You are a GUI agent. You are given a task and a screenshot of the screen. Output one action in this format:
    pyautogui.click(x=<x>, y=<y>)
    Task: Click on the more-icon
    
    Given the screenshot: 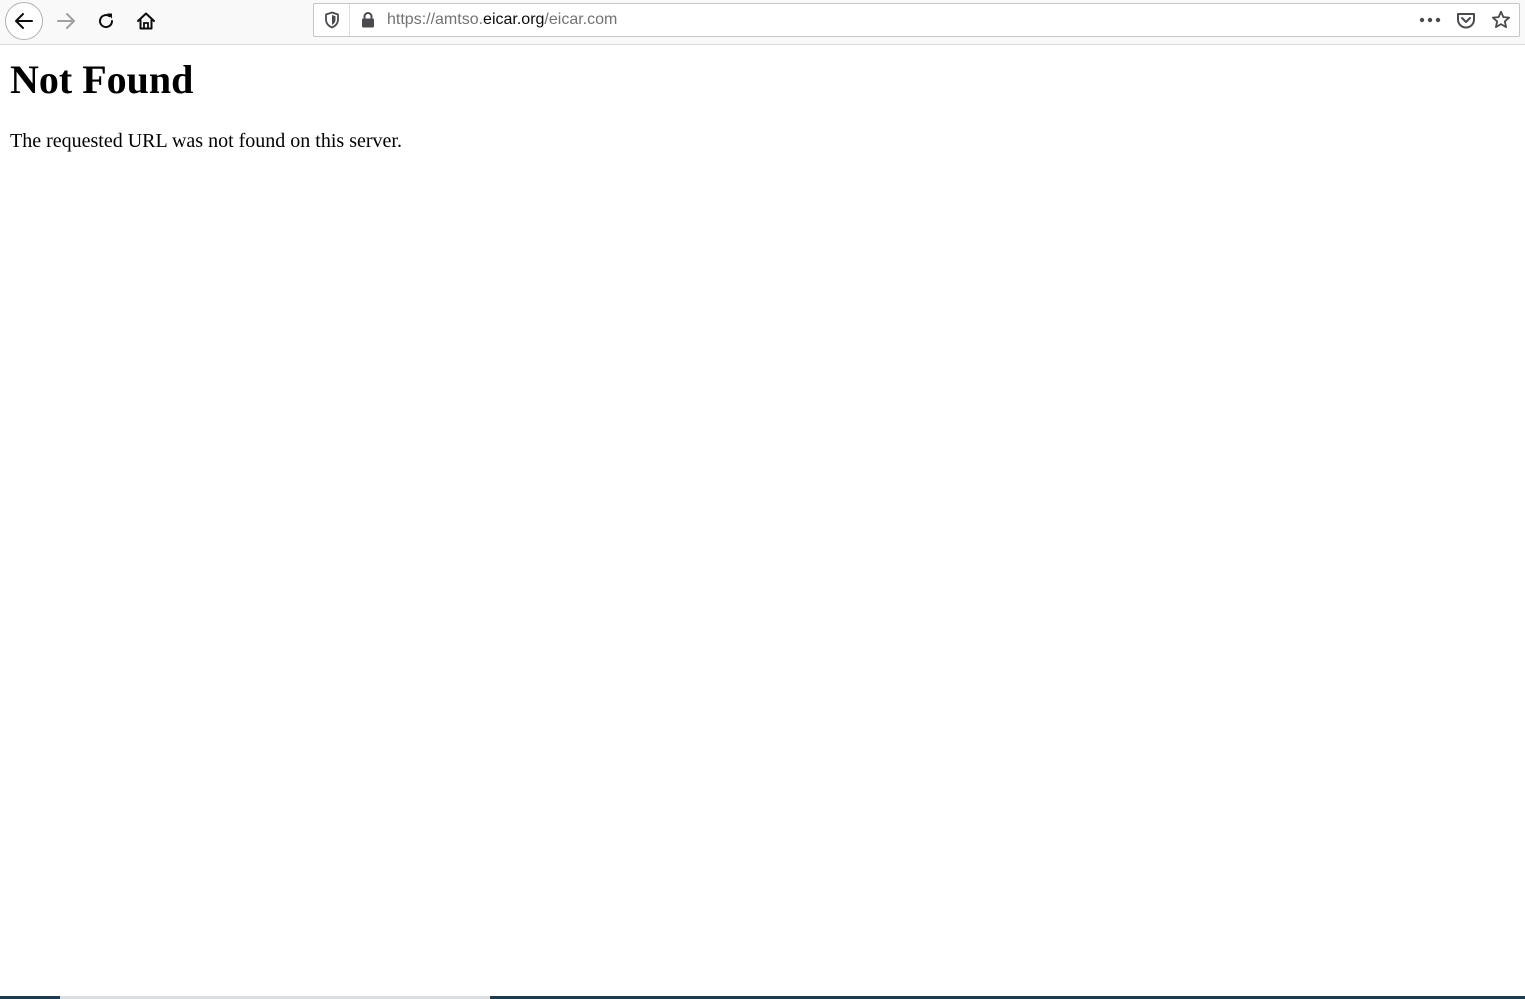 What is the action you would take?
    pyautogui.click(x=1430, y=20)
    